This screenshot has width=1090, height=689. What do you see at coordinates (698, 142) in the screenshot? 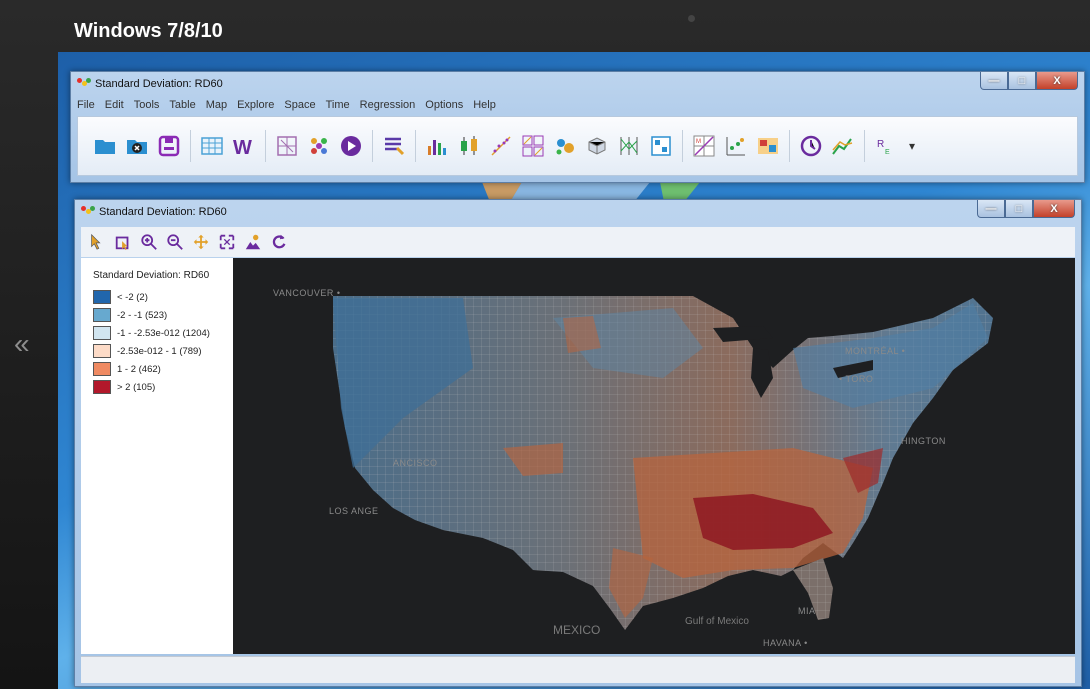
I see `svg-text: M` at bounding box center [698, 142].